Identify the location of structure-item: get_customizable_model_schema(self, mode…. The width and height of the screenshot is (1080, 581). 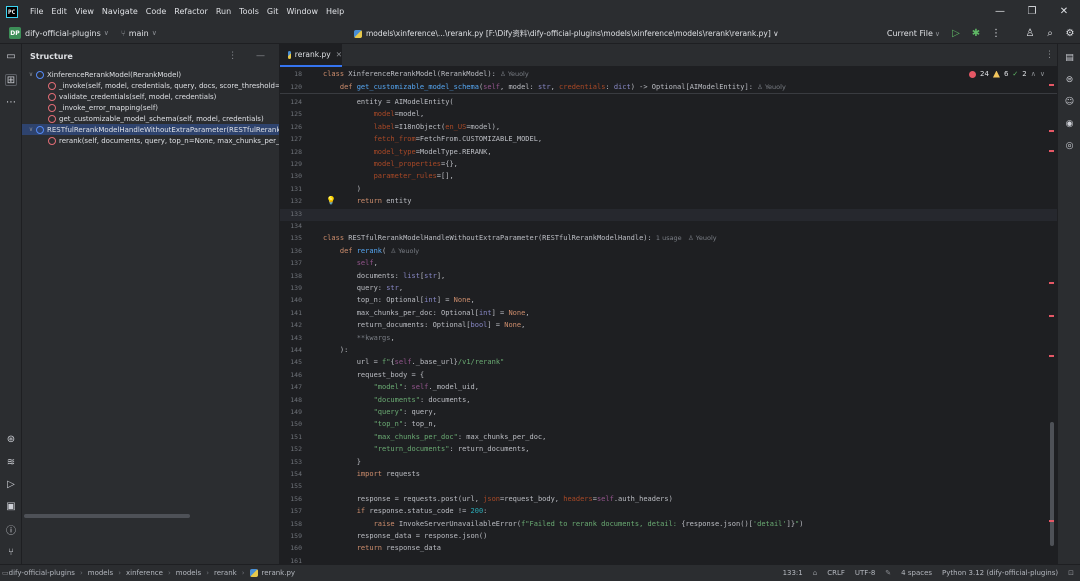
(150, 118).